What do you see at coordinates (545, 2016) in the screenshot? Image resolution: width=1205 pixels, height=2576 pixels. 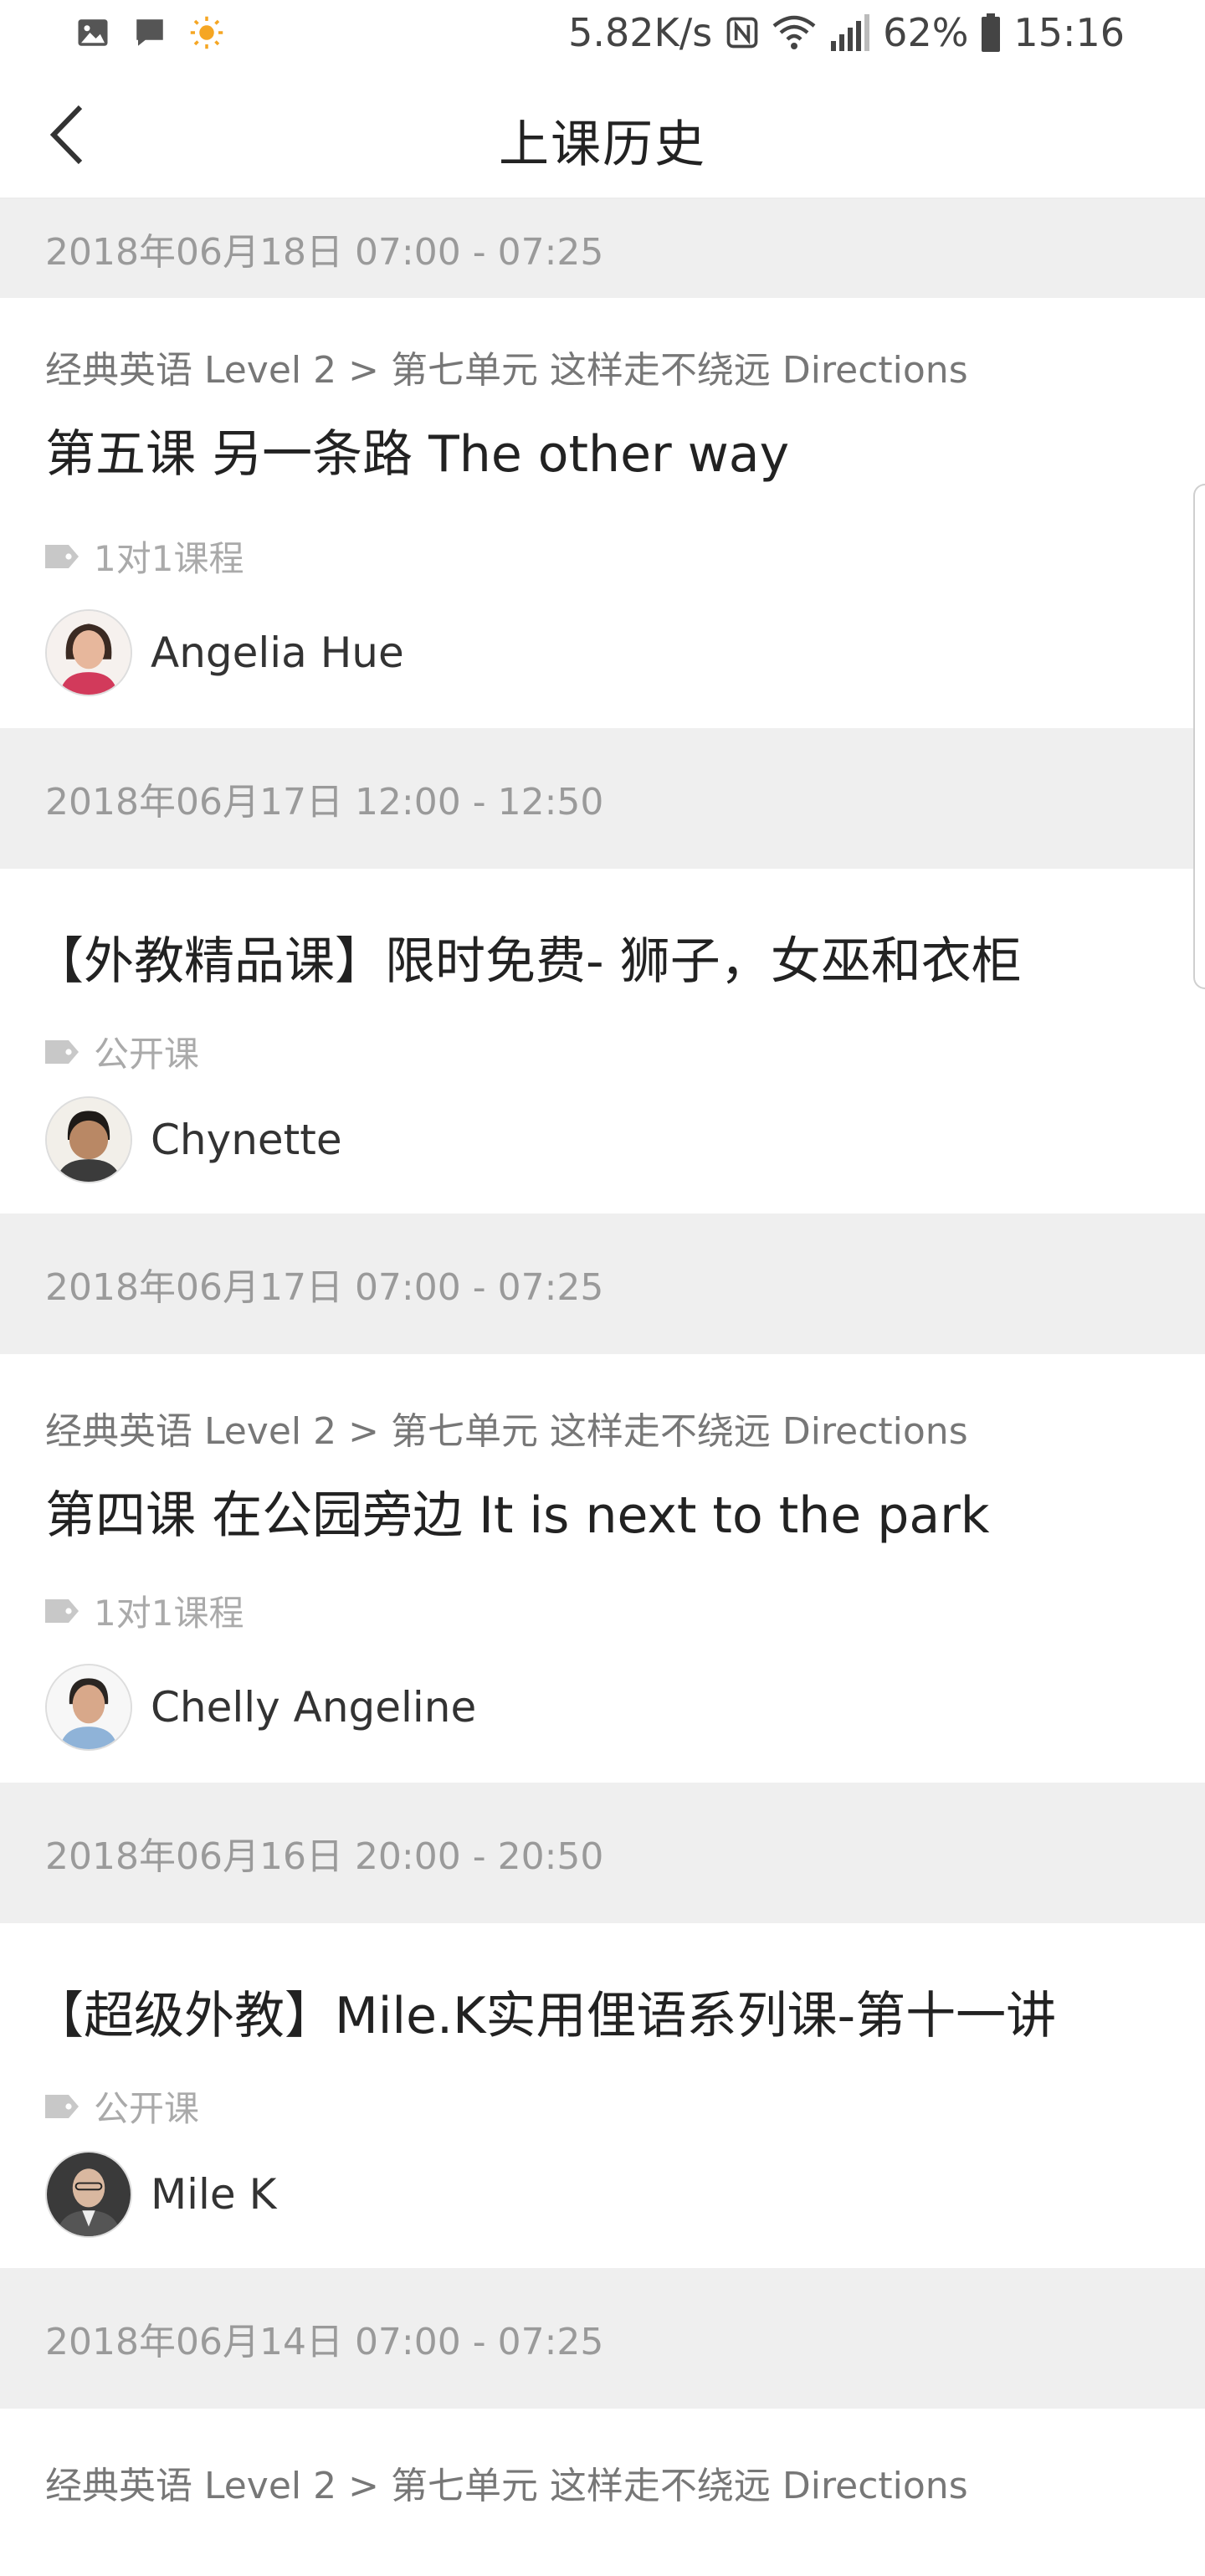 I see `lesson-title: 【超级外教】Mile.K实用俚语系列课-第十一讲` at bounding box center [545, 2016].